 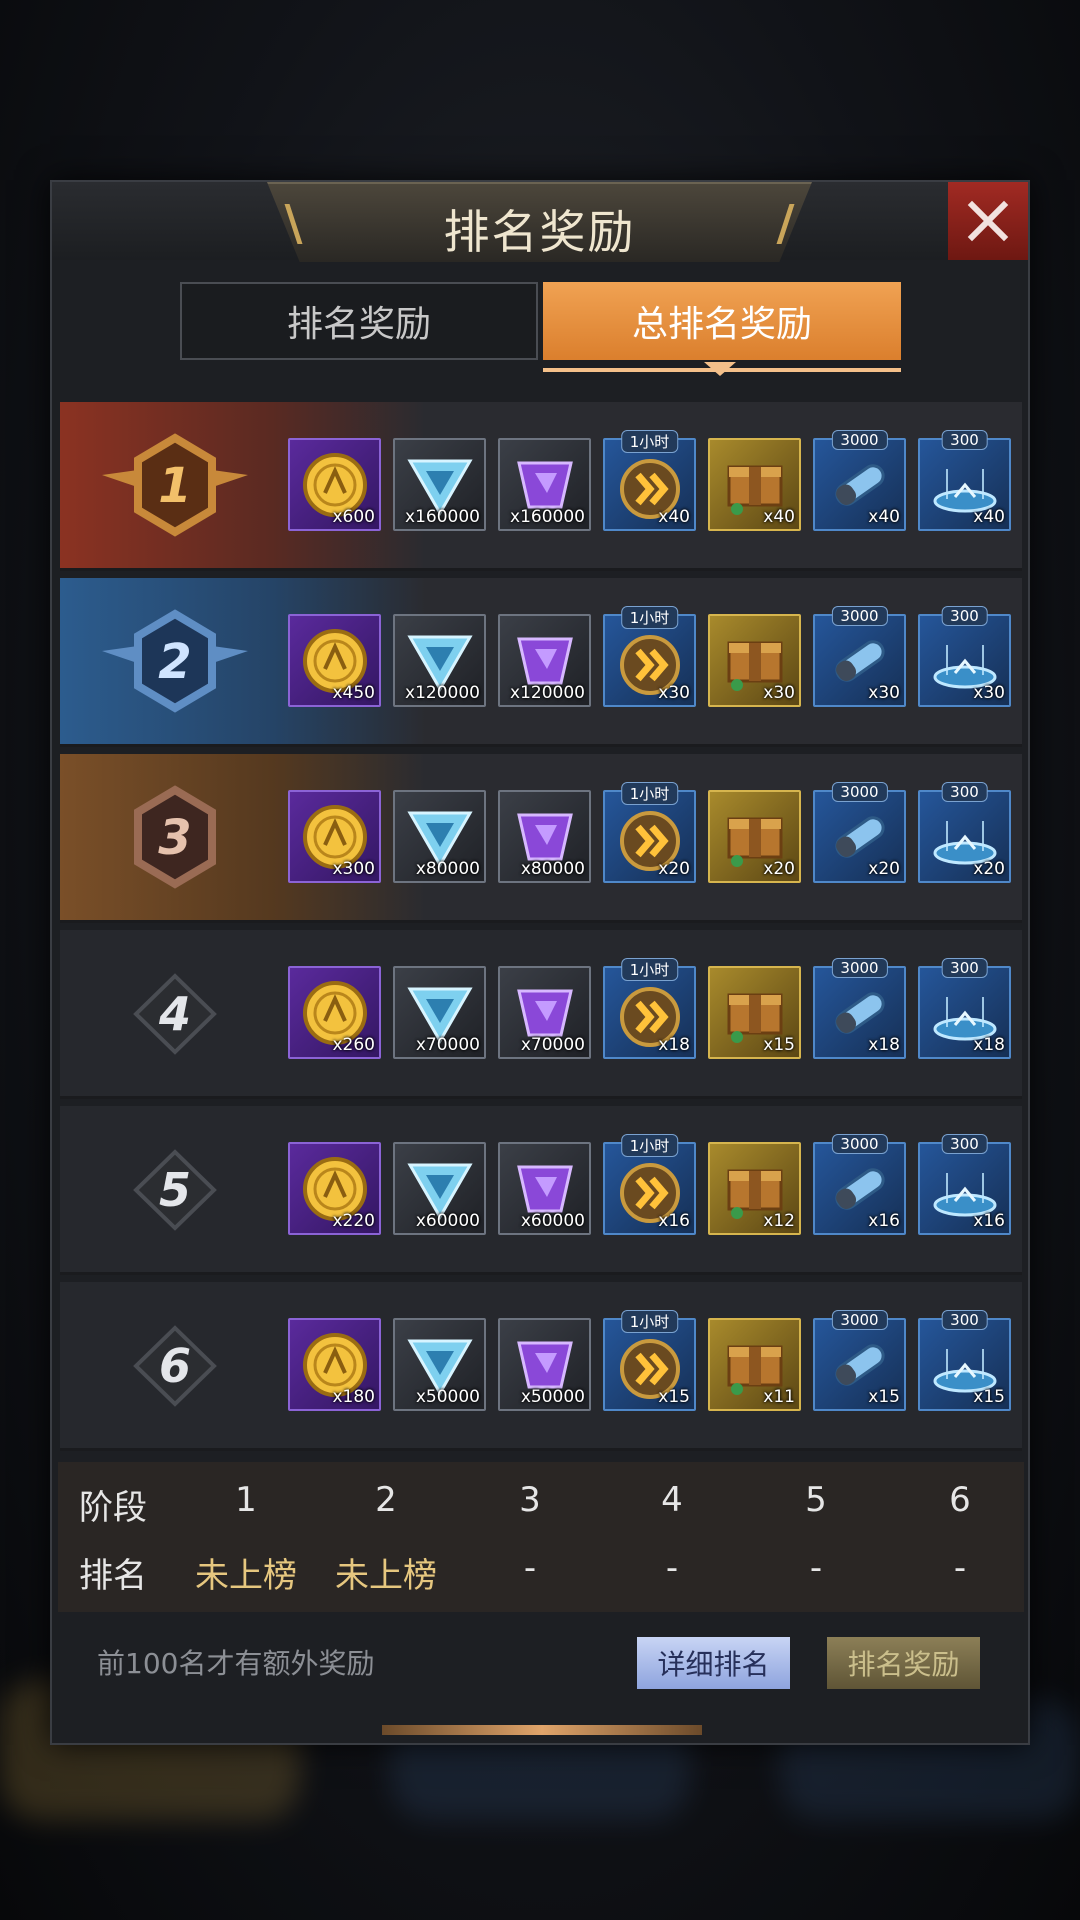 I want to click on reward-item: 3000 x40, so click(x=859, y=480).